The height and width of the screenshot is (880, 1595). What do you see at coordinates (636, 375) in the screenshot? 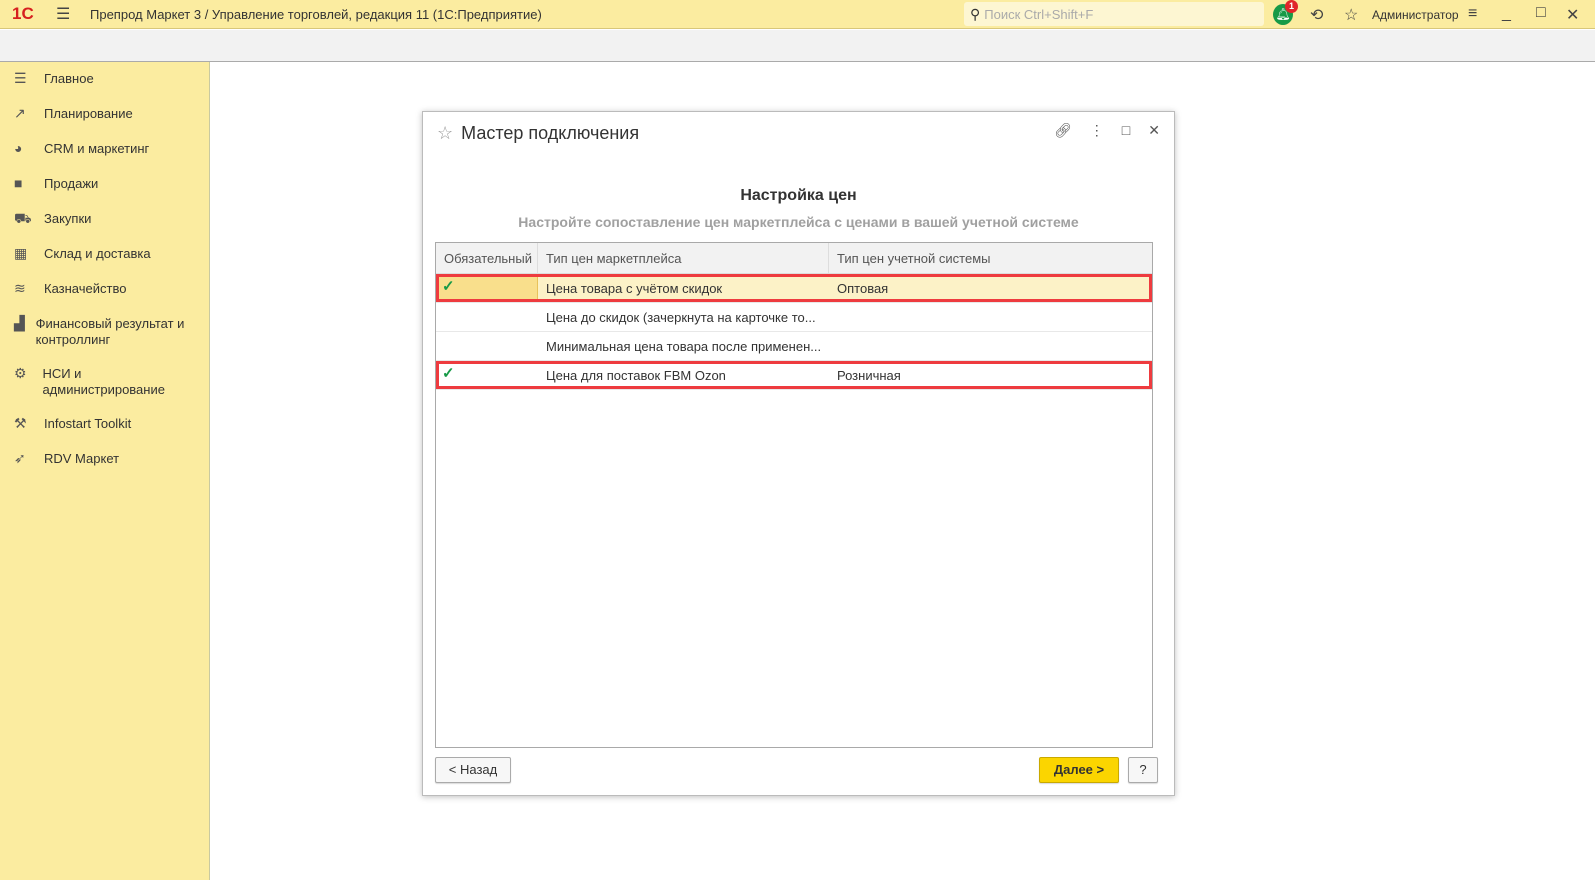
I see `marketplace-price-type: Цена для поставок FBM Ozon` at bounding box center [636, 375].